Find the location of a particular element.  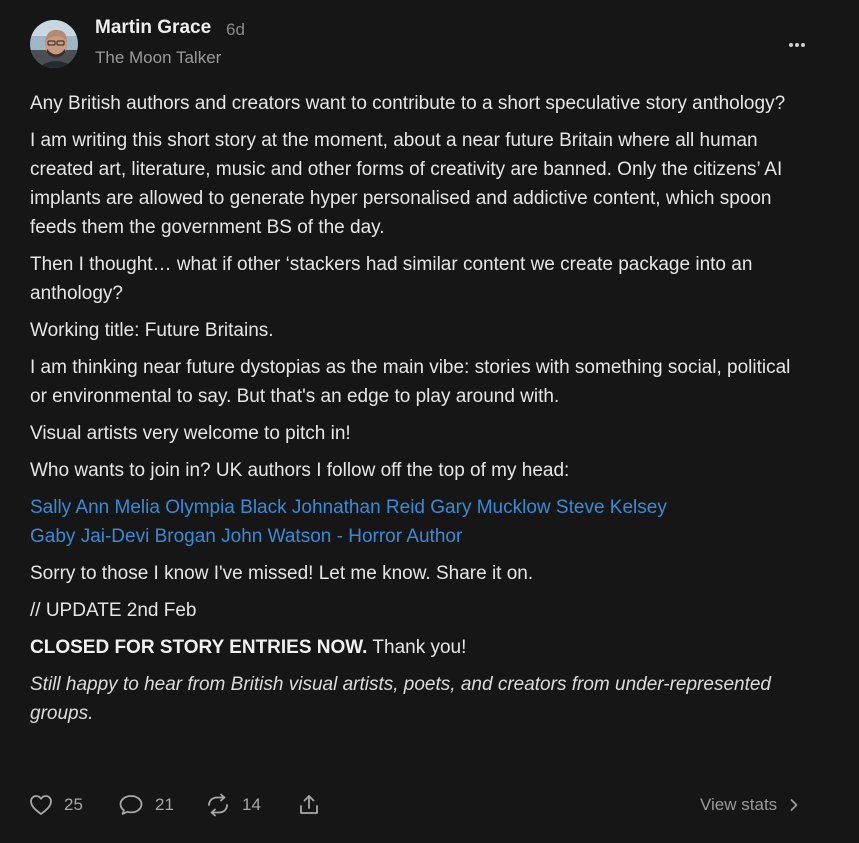

avatar-photo is located at coordinates (54, 44).